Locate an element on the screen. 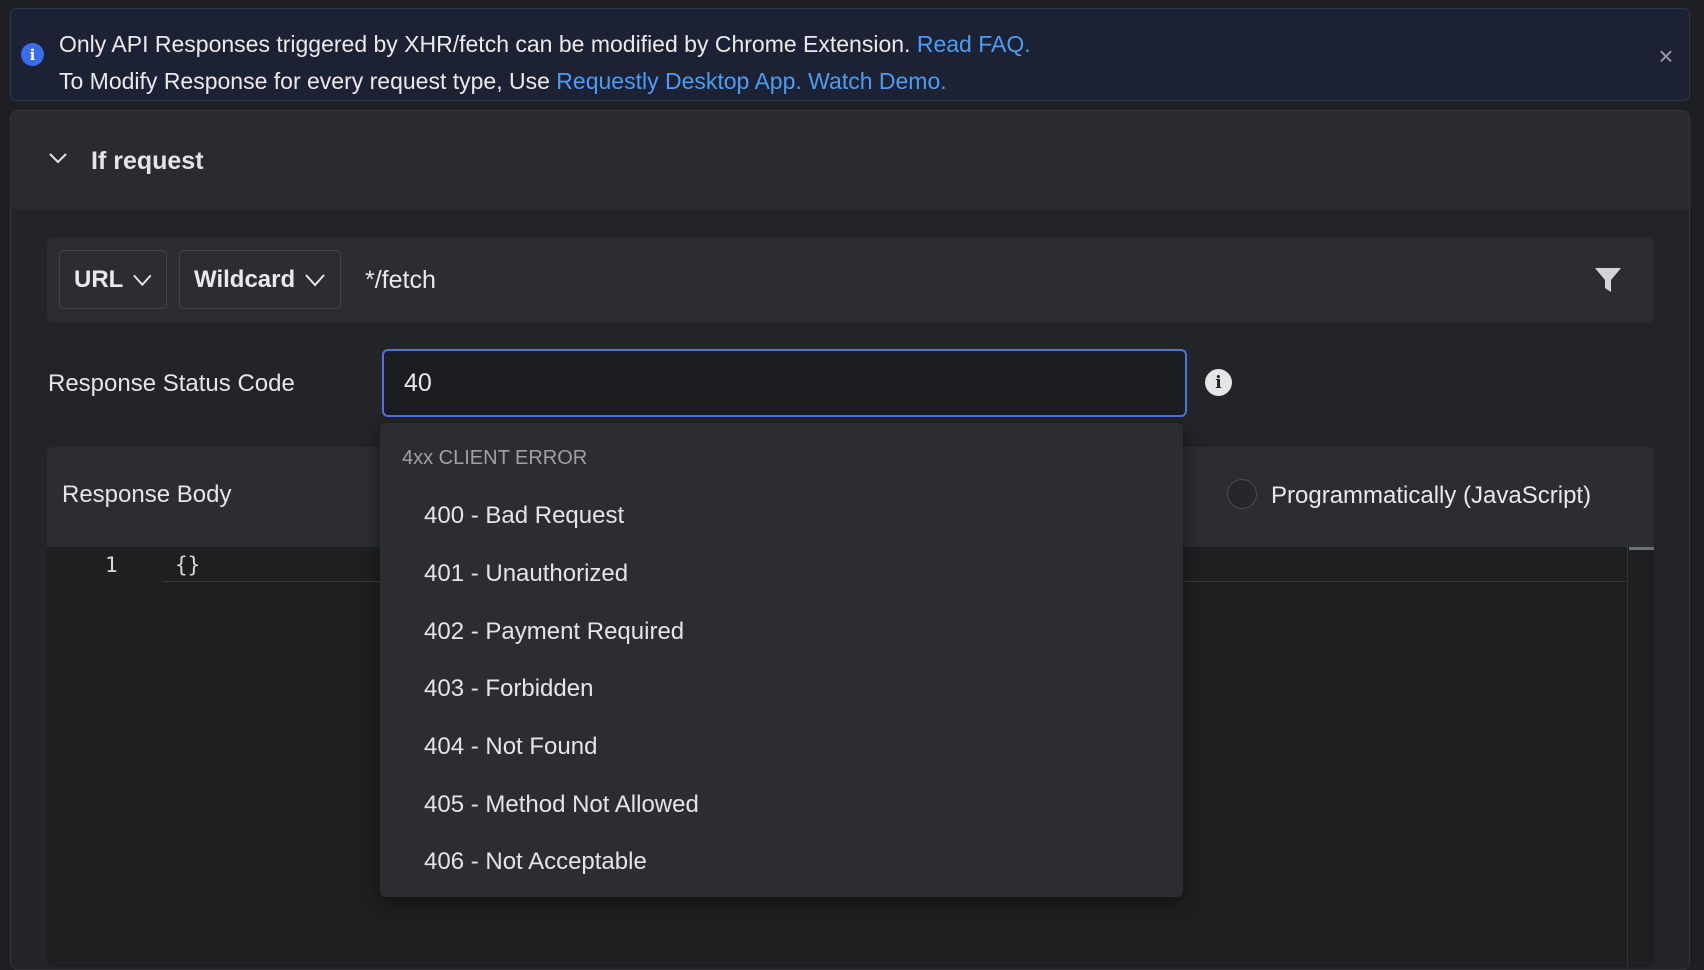 The width and height of the screenshot is (1704, 970). editor-code: {} is located at coordinates (187, 565).